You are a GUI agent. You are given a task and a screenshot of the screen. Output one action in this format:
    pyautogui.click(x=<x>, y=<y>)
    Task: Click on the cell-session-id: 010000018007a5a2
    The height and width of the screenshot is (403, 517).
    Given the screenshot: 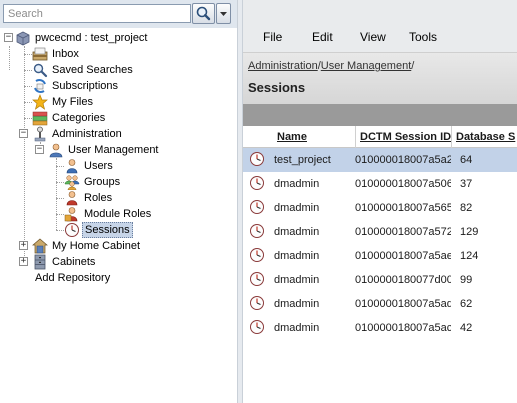 What is the action you would take?
    pyautogui.click(x=403, y=160)
    